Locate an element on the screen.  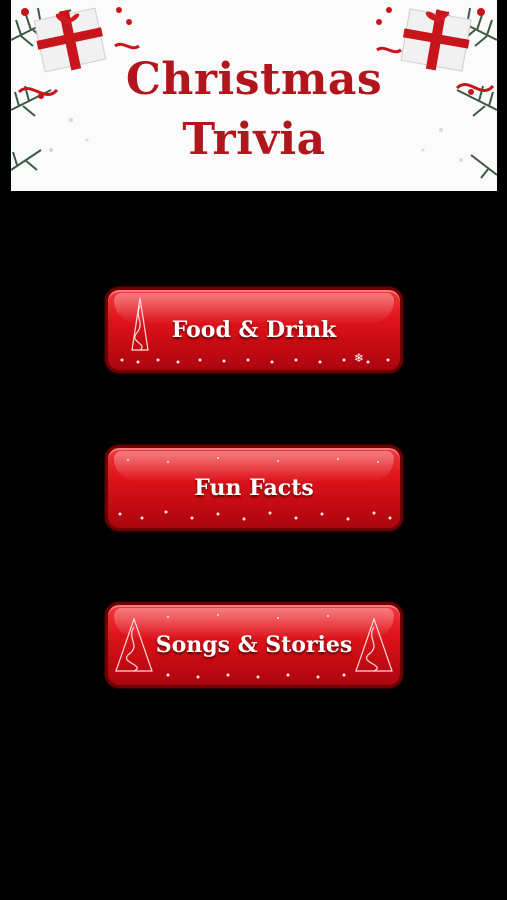
page-title-line-2: Trivia is located at coordinates (254, 139).